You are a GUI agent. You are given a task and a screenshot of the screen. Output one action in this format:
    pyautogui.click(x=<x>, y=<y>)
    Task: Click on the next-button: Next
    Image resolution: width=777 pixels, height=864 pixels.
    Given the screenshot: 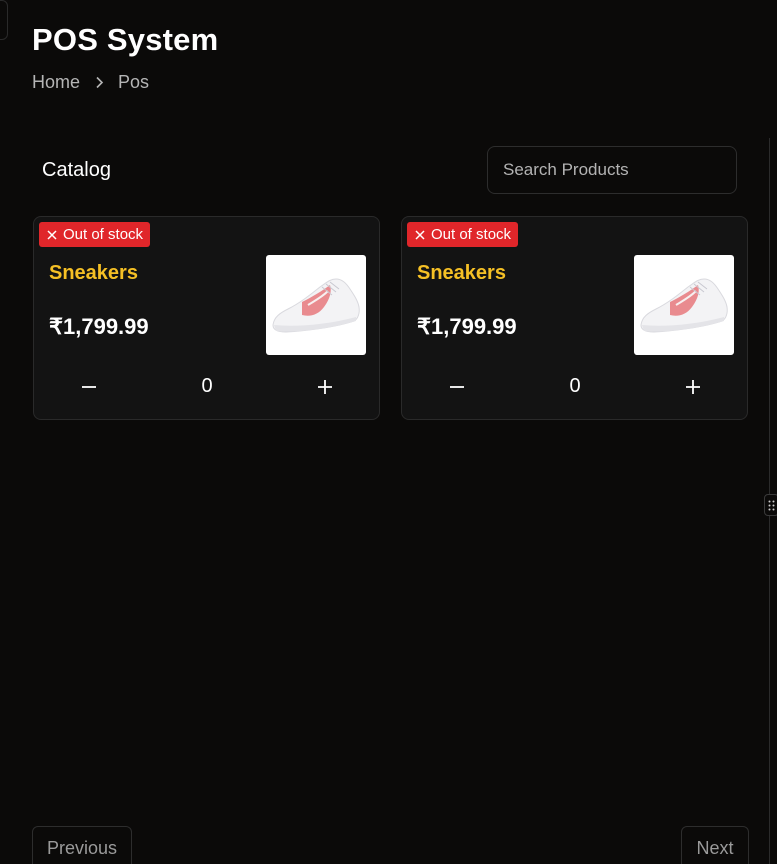 What is the action you would take?
    pyautogui.click(x=715, y=845)
    